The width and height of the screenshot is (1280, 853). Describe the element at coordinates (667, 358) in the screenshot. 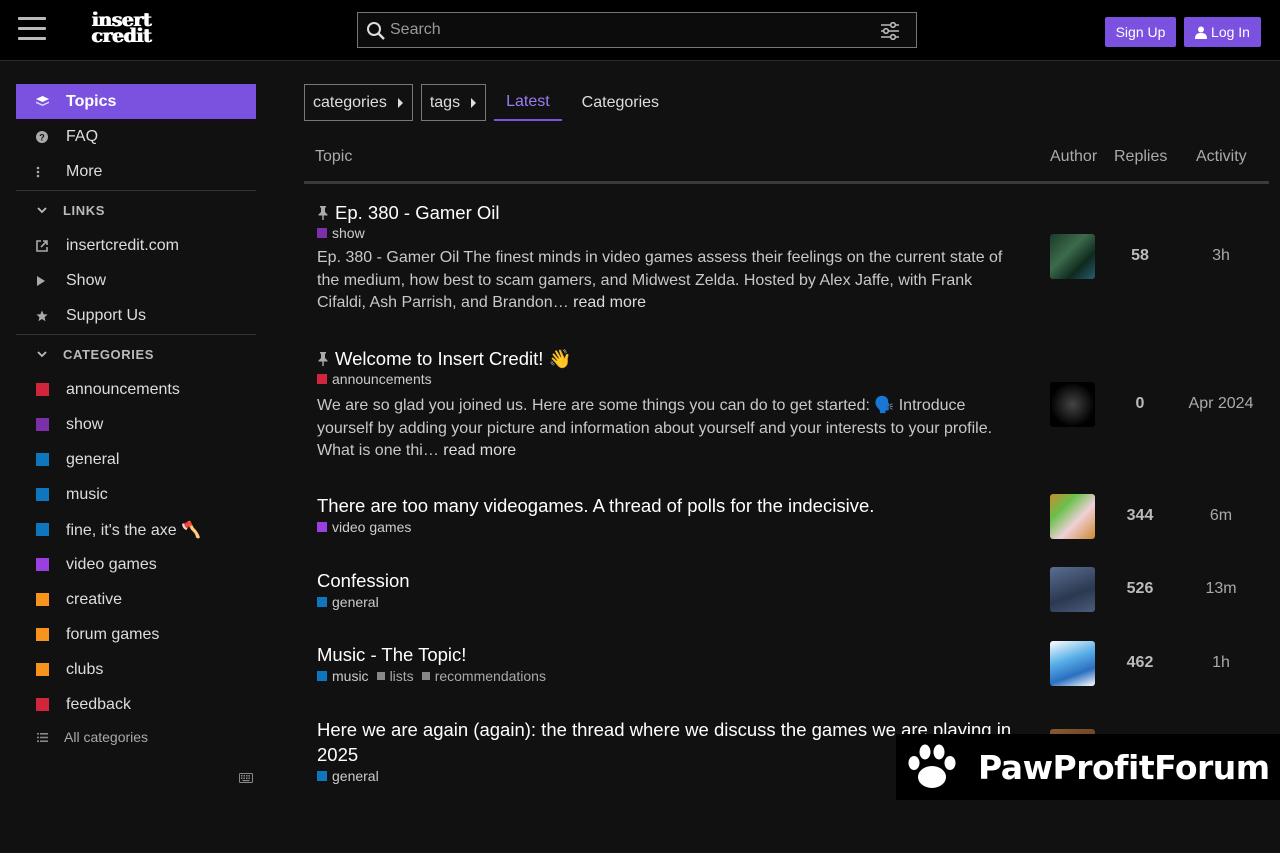

I see `topic-title-link: Welcome to Insert Credit! 👋` at that location.